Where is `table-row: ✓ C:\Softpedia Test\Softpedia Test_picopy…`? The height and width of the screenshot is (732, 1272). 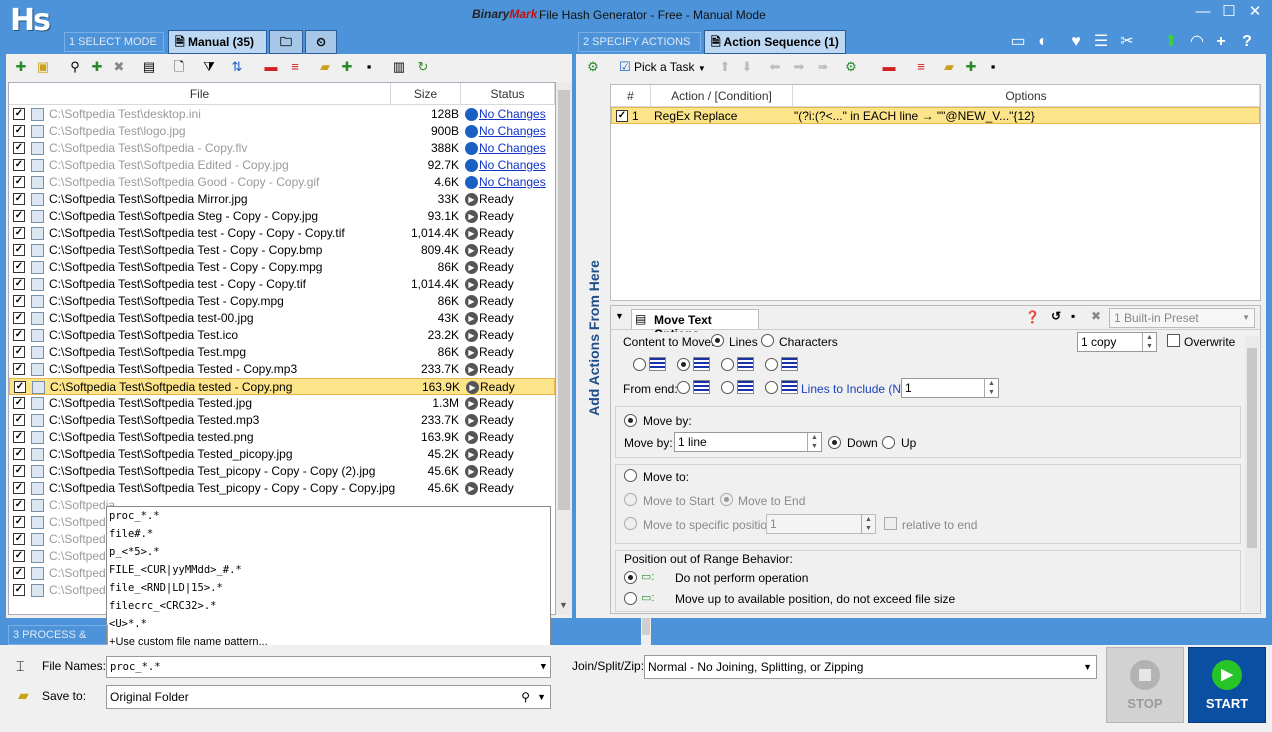 table-row: ✓ C:\Softpedia Test\Softpedia Test_picopy… is located at coordinates (282, 471).